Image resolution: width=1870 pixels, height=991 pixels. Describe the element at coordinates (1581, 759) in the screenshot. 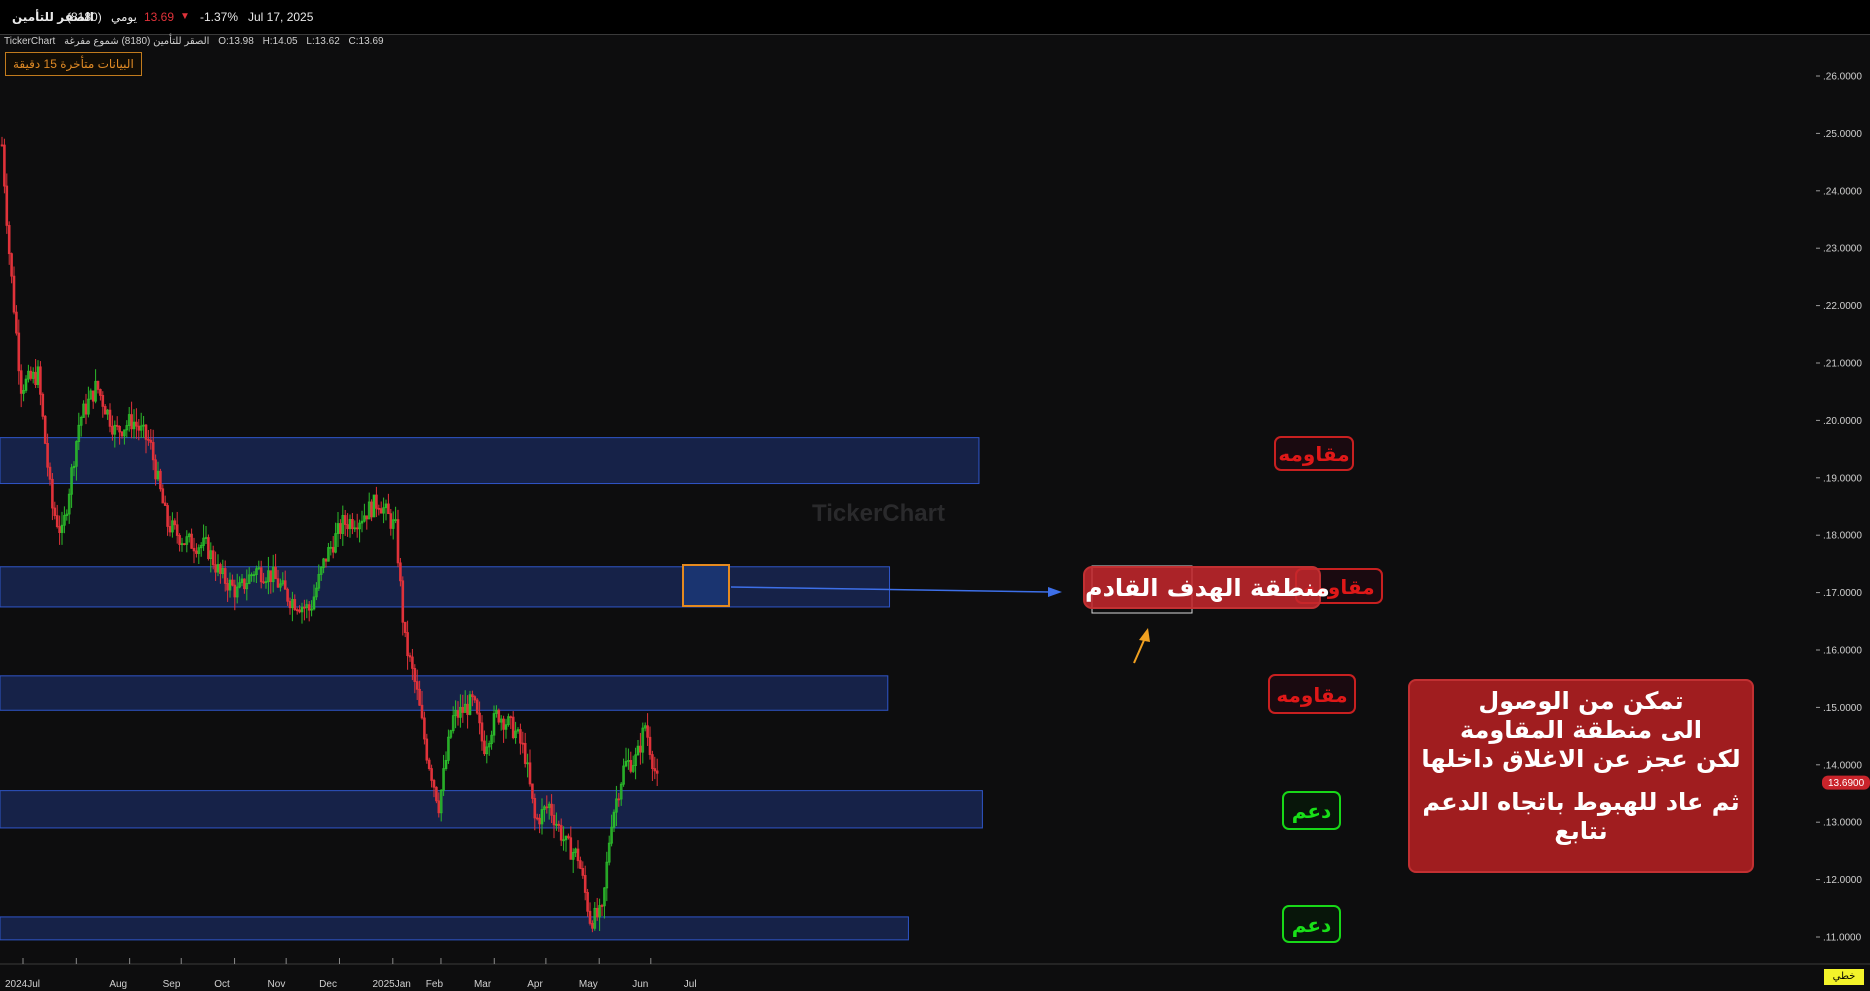

I see `note-line: لكن عجز عن الاغلاق داخلها` at that location.